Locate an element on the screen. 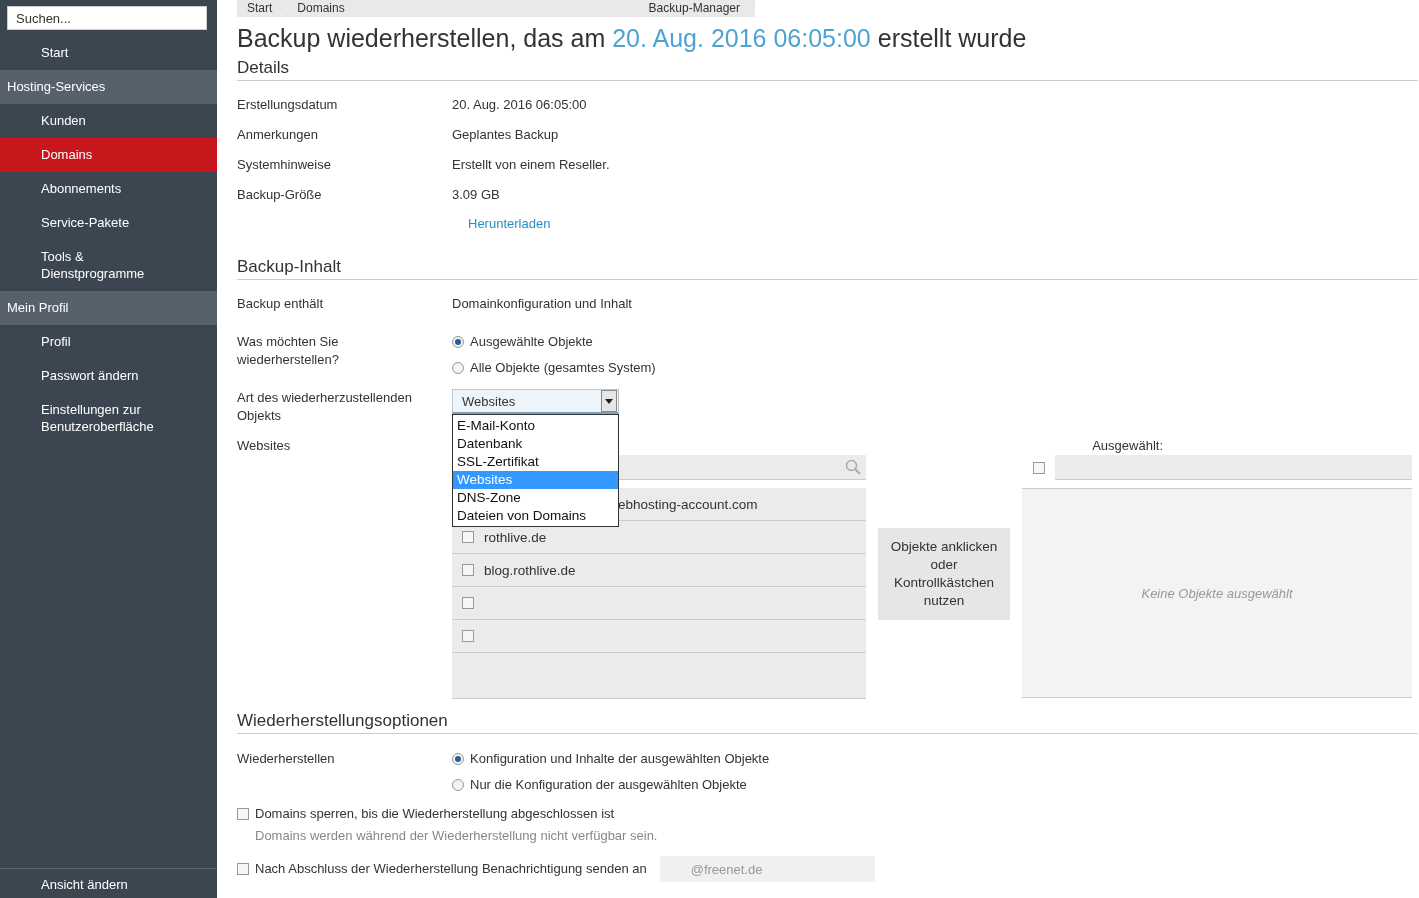 The image size is (1419, 898). nav-item: Einstellungen zur Benutzeroberfläche is located at coordinates (108, 418).